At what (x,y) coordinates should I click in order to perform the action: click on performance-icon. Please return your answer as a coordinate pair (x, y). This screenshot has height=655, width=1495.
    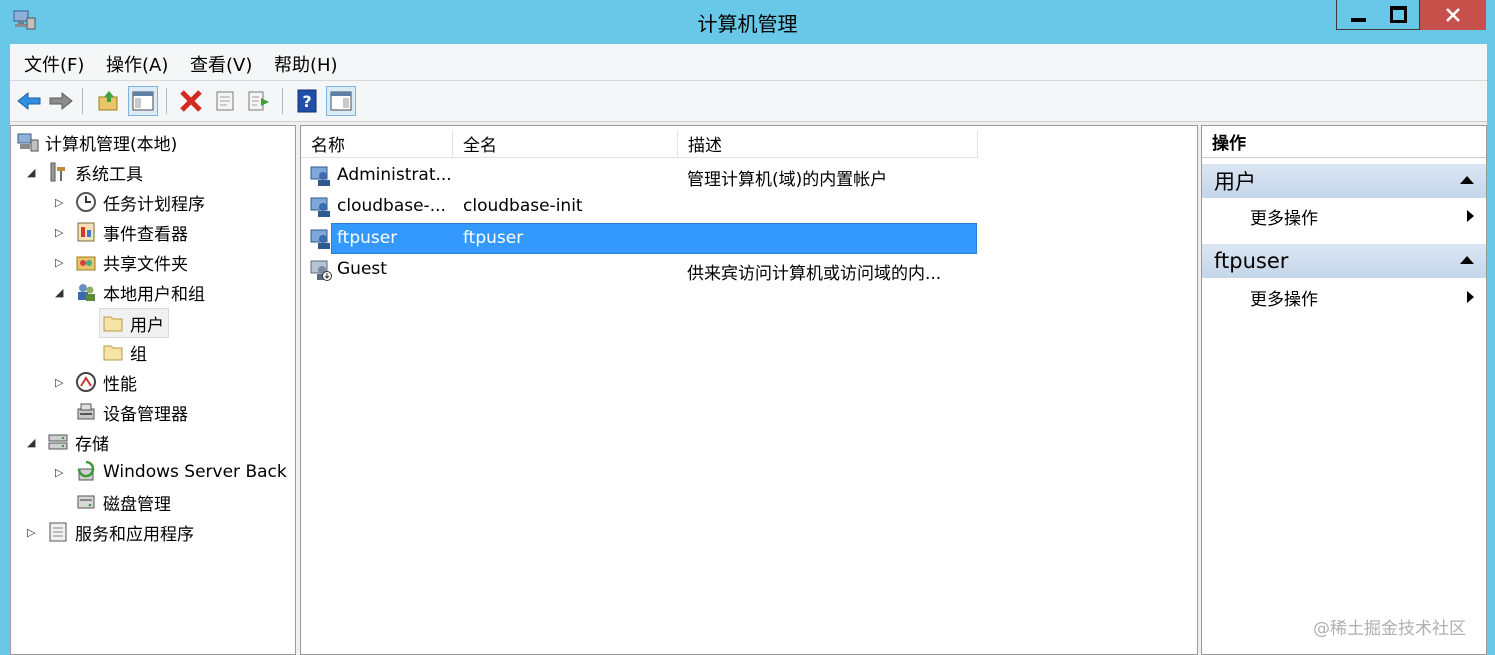
    Looking at the image, I should click on (86, 382).